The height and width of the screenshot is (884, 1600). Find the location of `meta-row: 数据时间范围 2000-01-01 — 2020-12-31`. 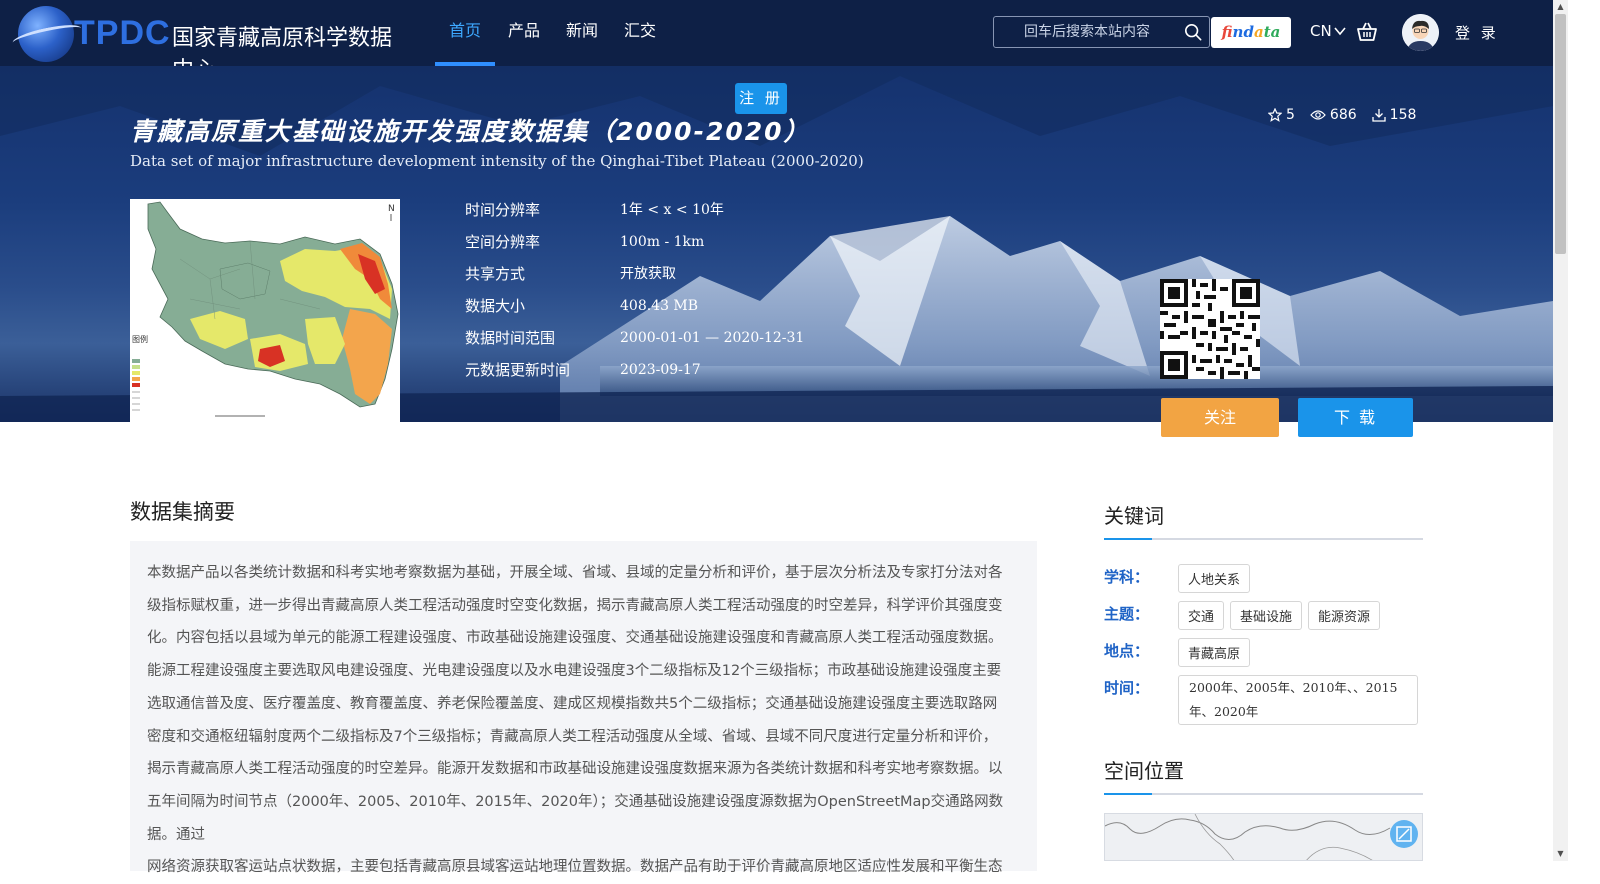

meta-row: 数据时间范围 2000-01-01 — 2020-12-31 is located at coordinates (634, 342).